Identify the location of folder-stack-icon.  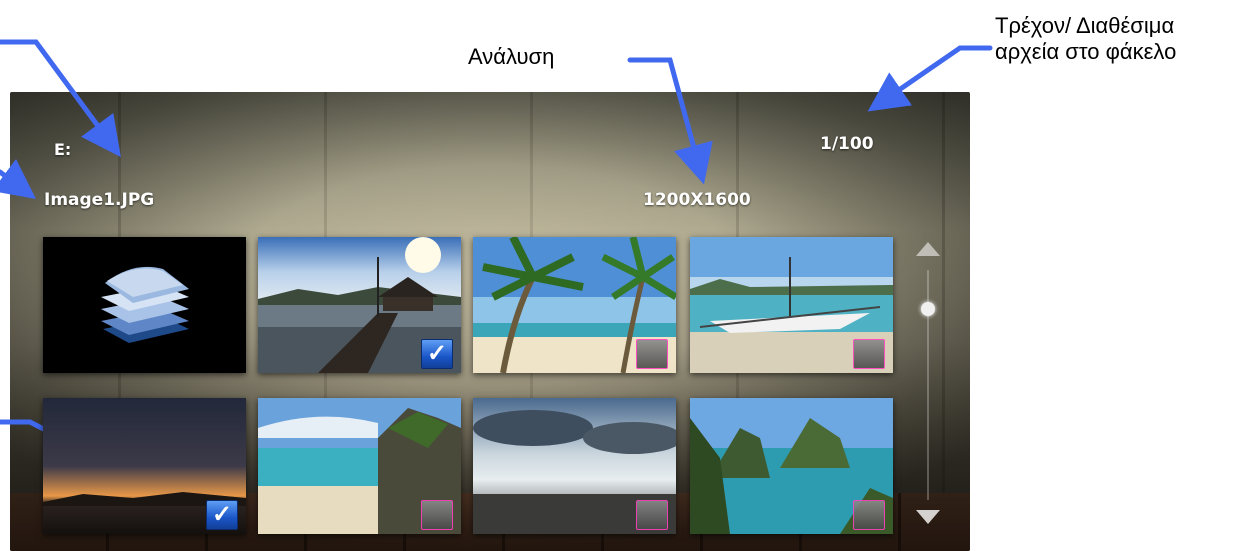
(144, 305).